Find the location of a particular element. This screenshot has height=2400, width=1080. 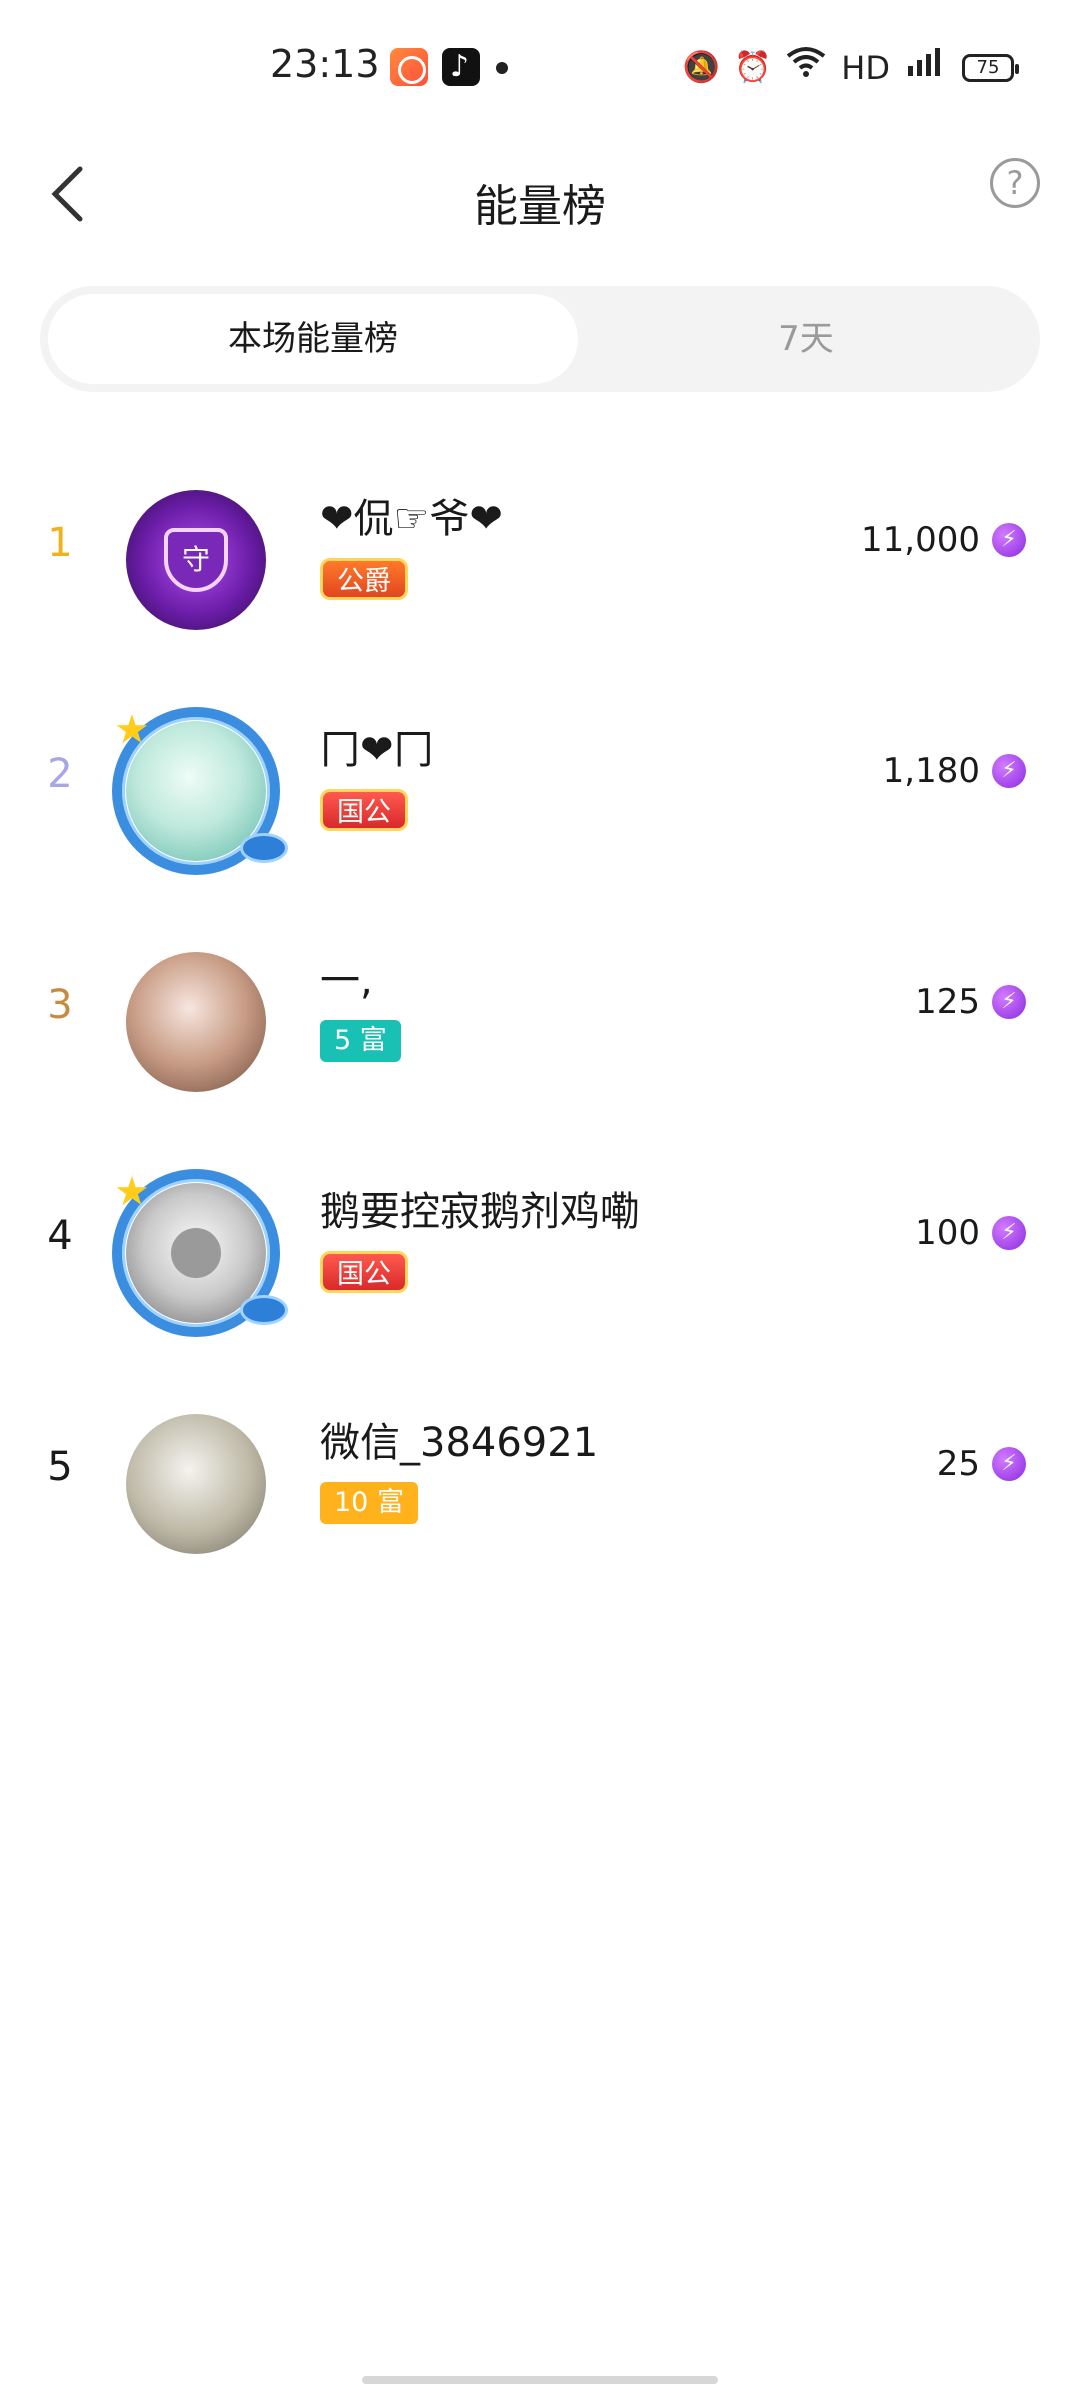

ranking-tabs: 本场能量榜 7天 is located at coordinates (540, 339).